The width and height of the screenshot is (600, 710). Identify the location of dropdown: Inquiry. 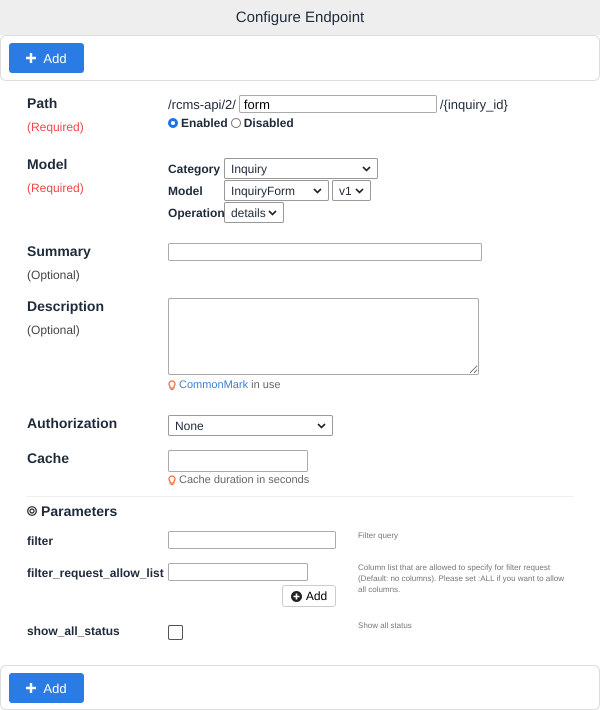
(301, 168).